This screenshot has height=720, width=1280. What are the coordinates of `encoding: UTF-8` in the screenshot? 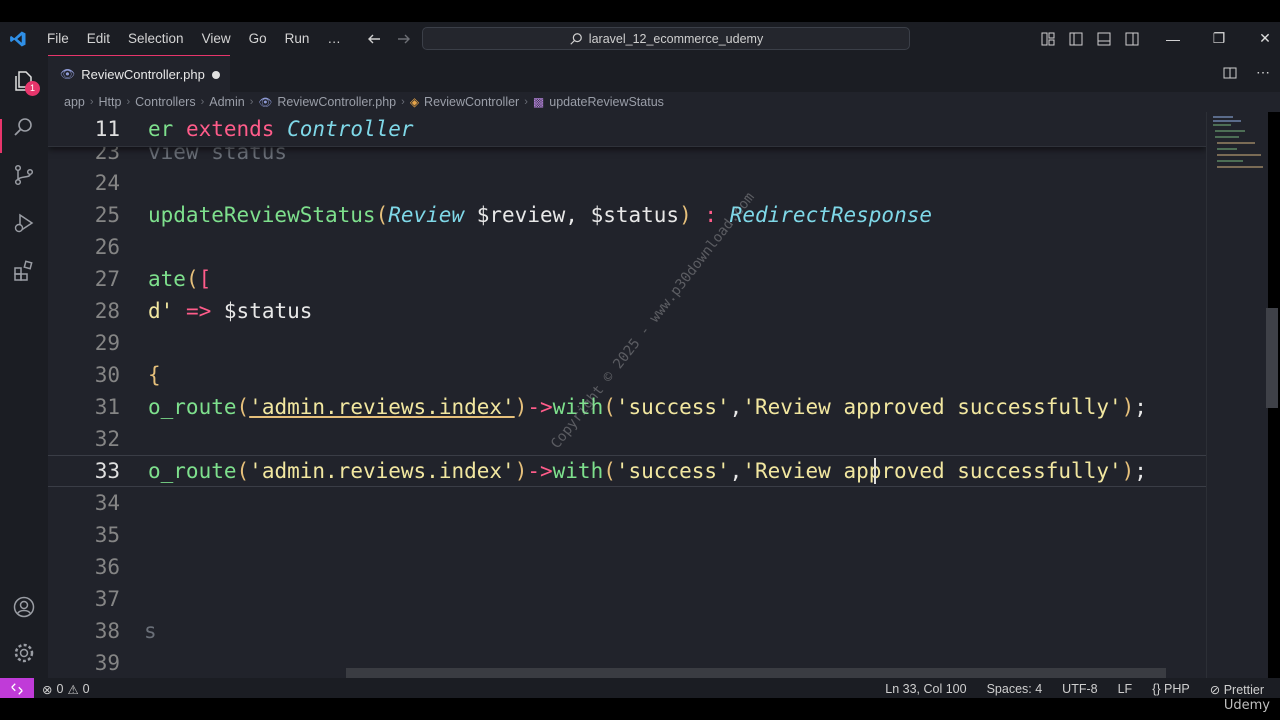 It's located at (1079, 689).